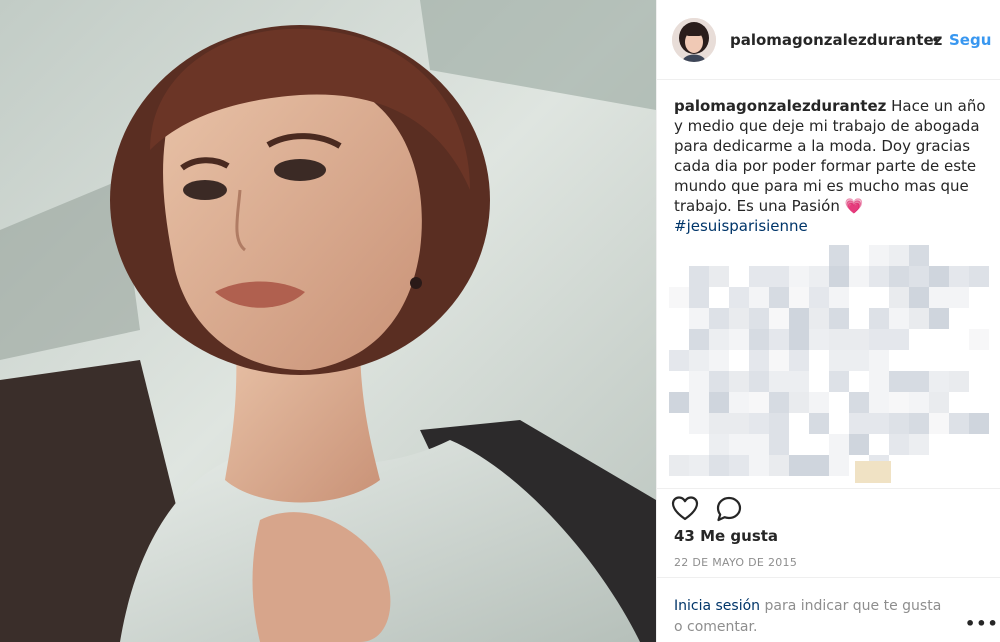  I want to click on login-link: Inicia sesión, so click(717, 606).